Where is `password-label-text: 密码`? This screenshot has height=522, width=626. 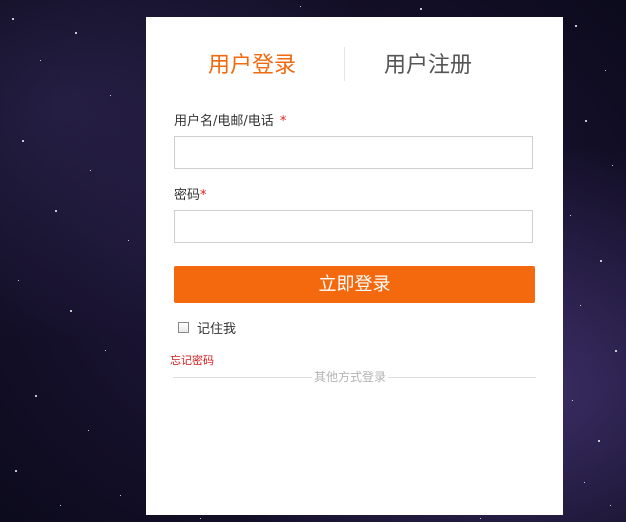 password-label-text: 密码 is located at coordinates (187, 195).